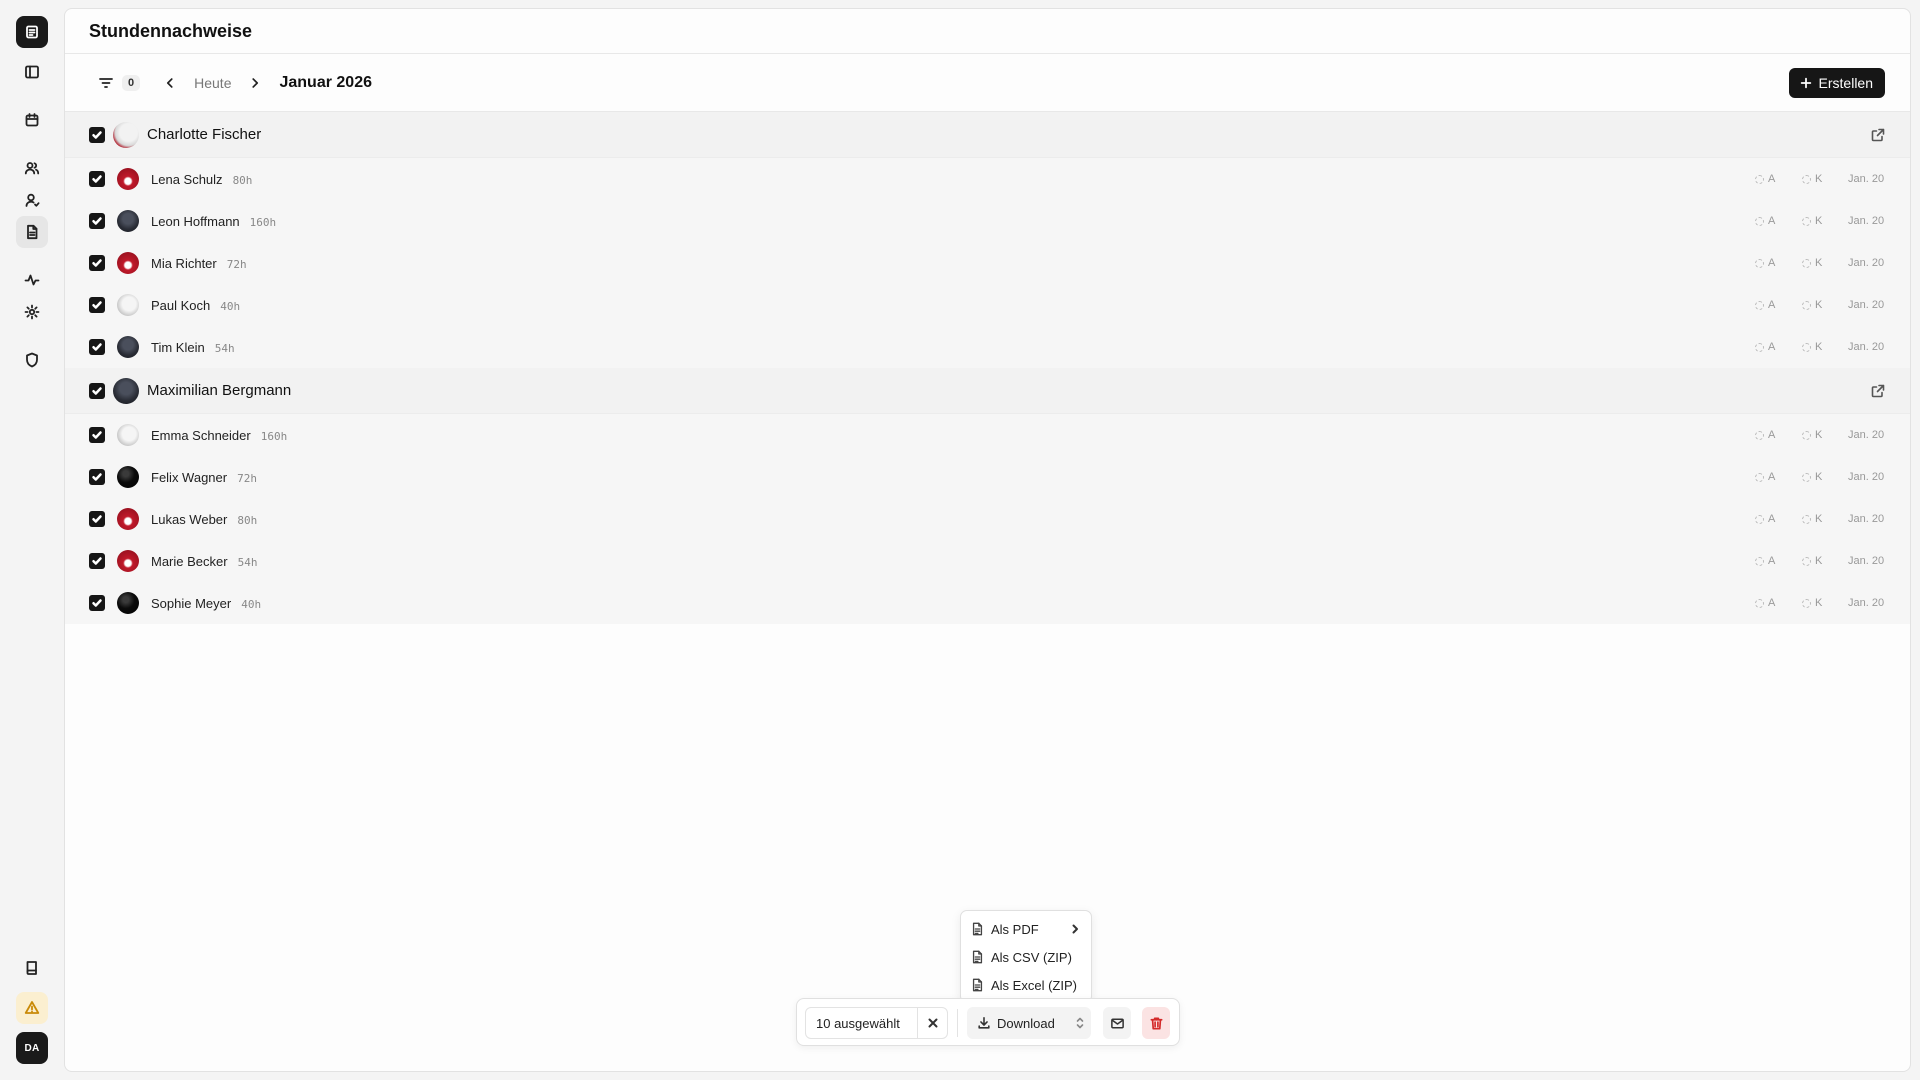 The image size is (1920, 1080). I want to click on member-name: Lena Schulz, so click(187, 179).